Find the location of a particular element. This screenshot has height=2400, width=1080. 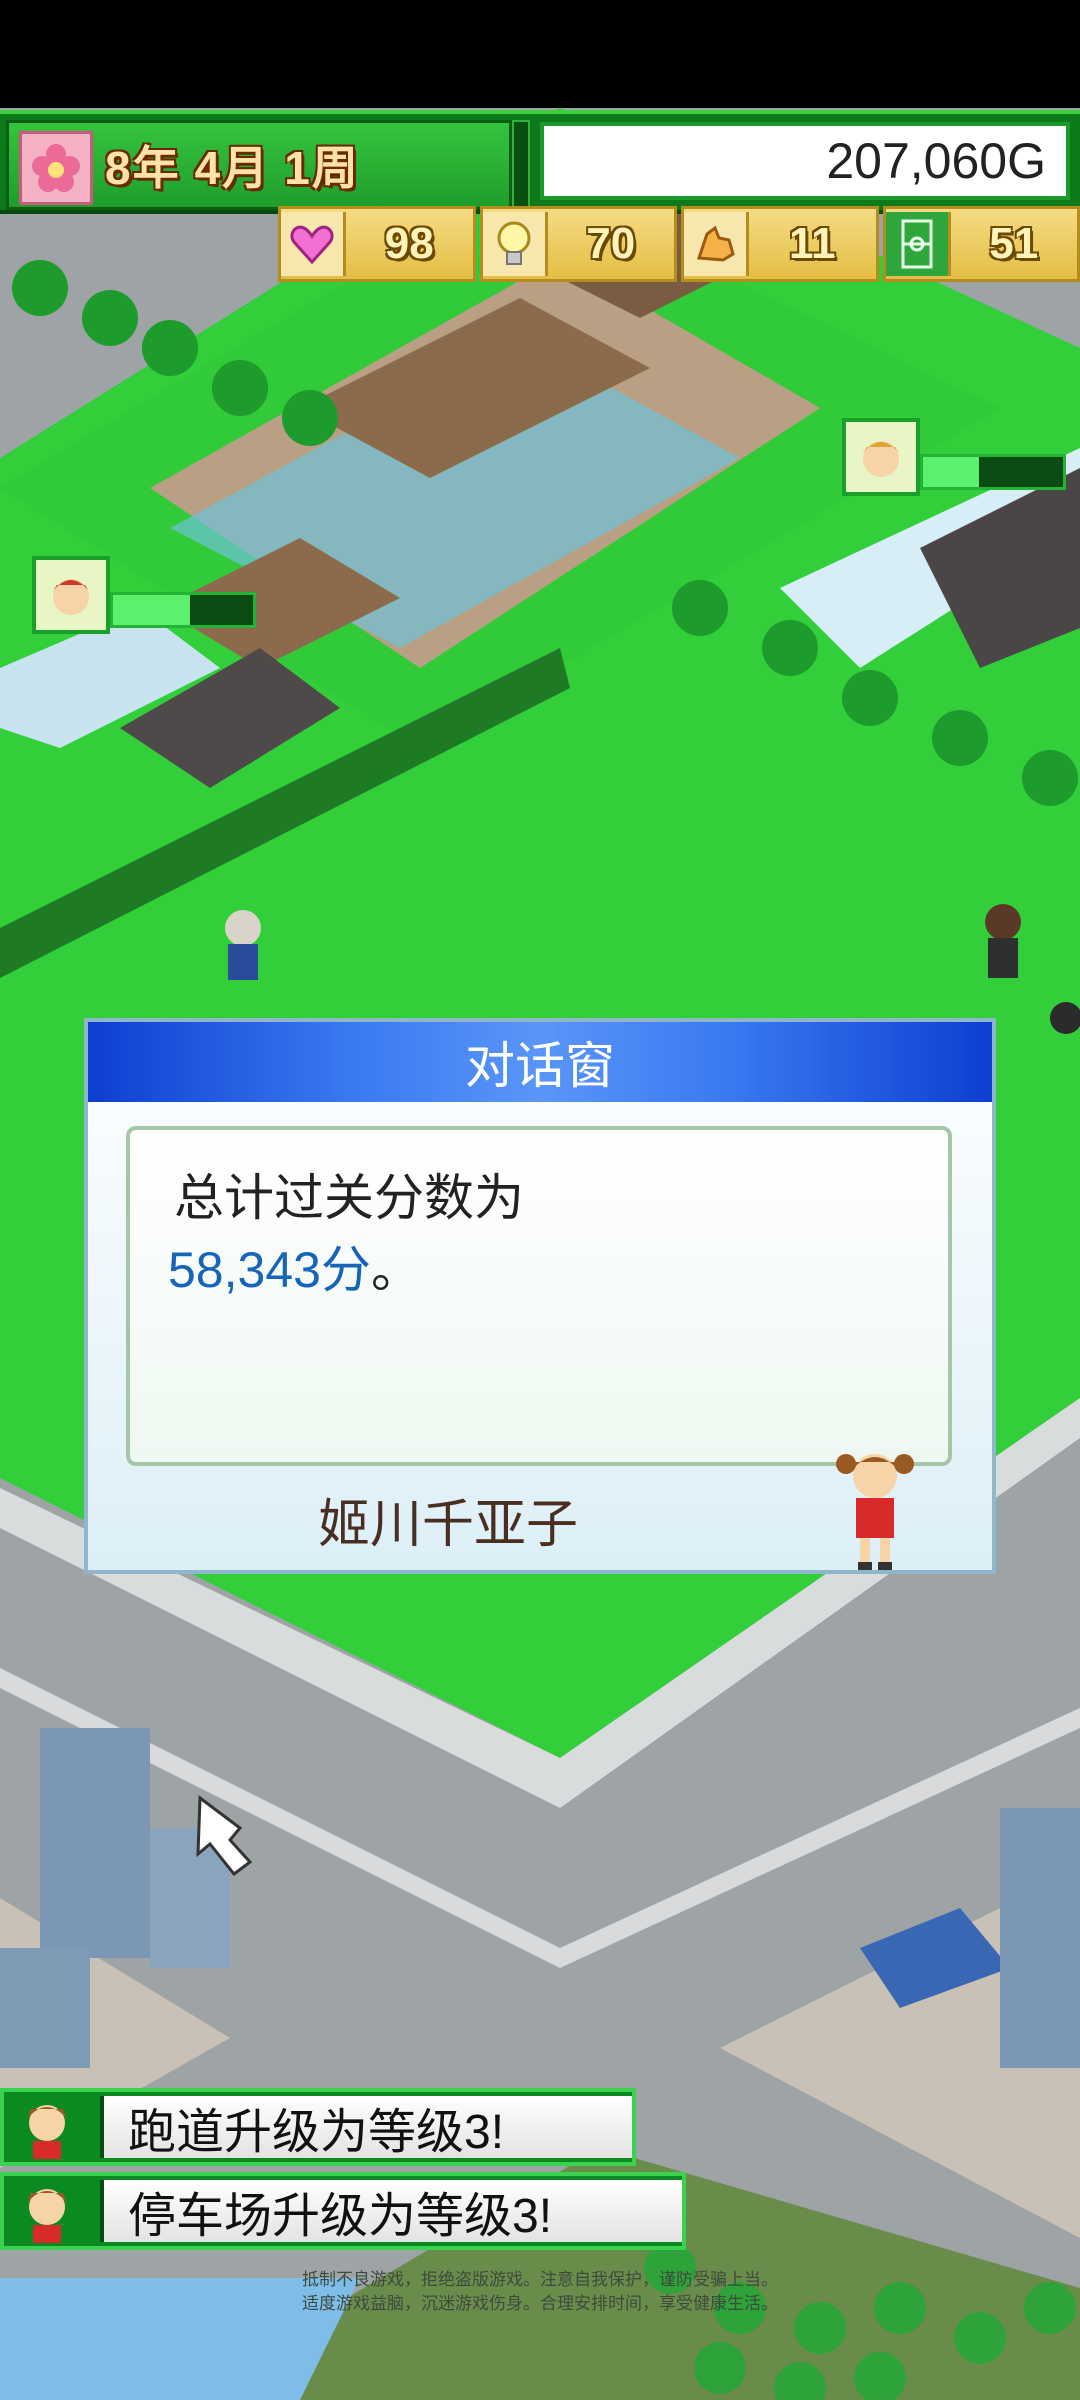

stat-idea-value: 70 is located at coordinates (611, 243).